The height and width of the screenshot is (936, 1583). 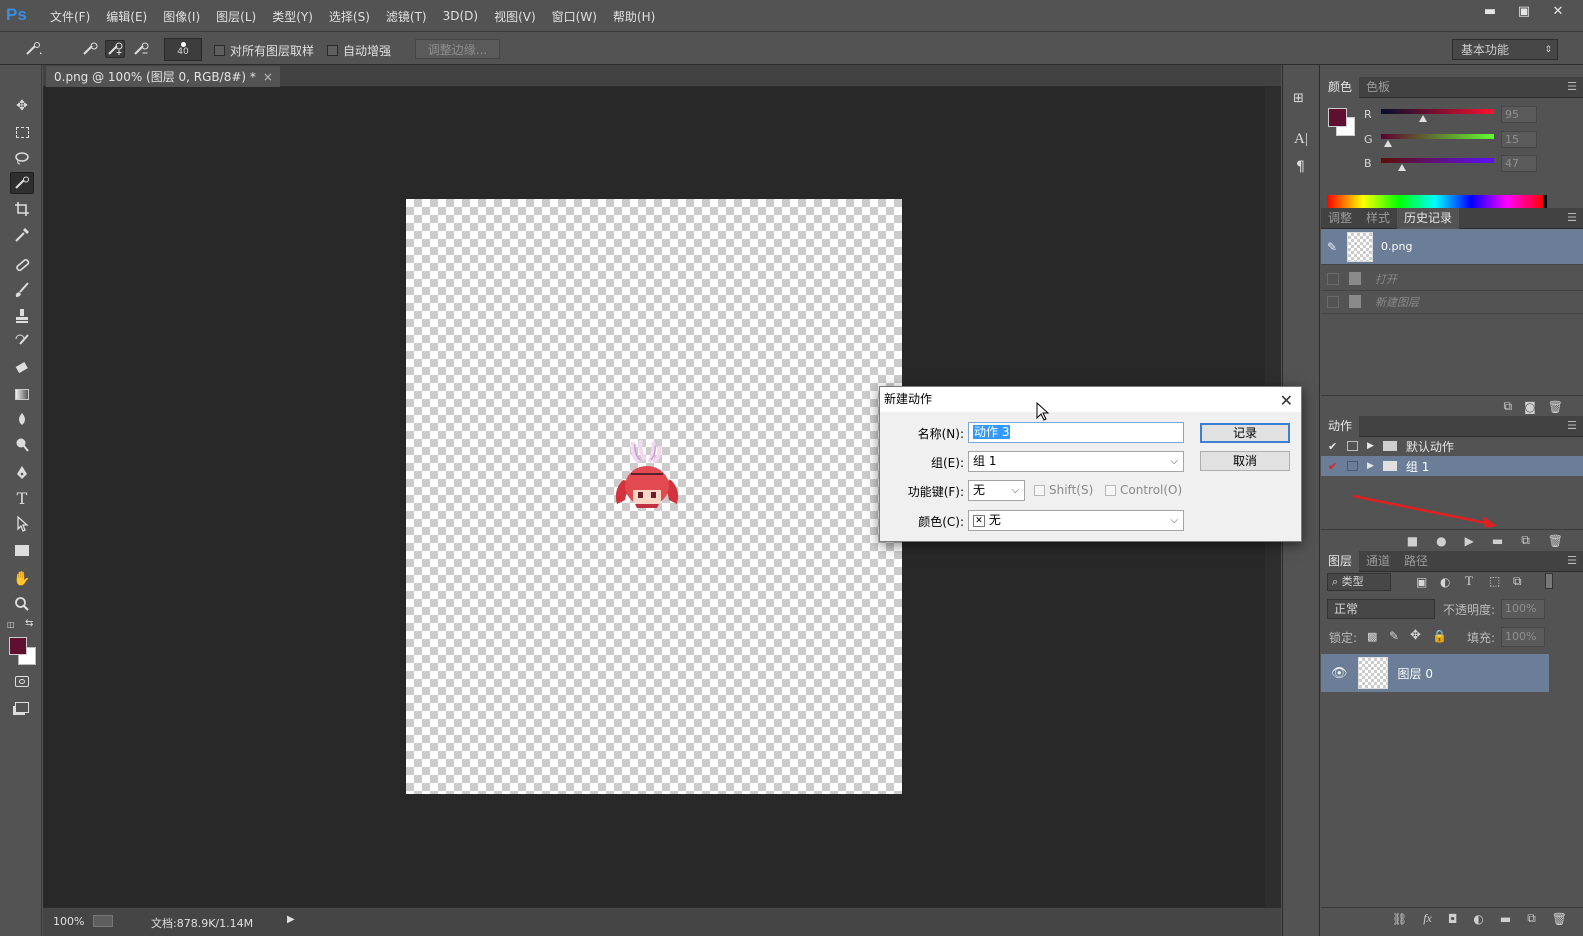 I want to click on shape-filter-icon: ⬚, so click(x=1494, y=581).